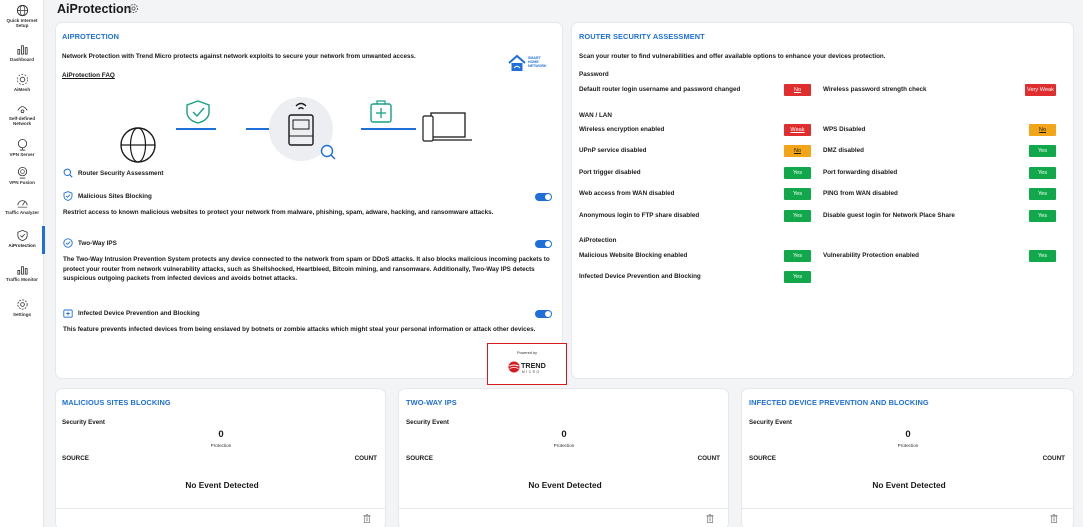 This screenshot has height=527, width=1083. I want to click on smart-home-icon, so click(517, 62).